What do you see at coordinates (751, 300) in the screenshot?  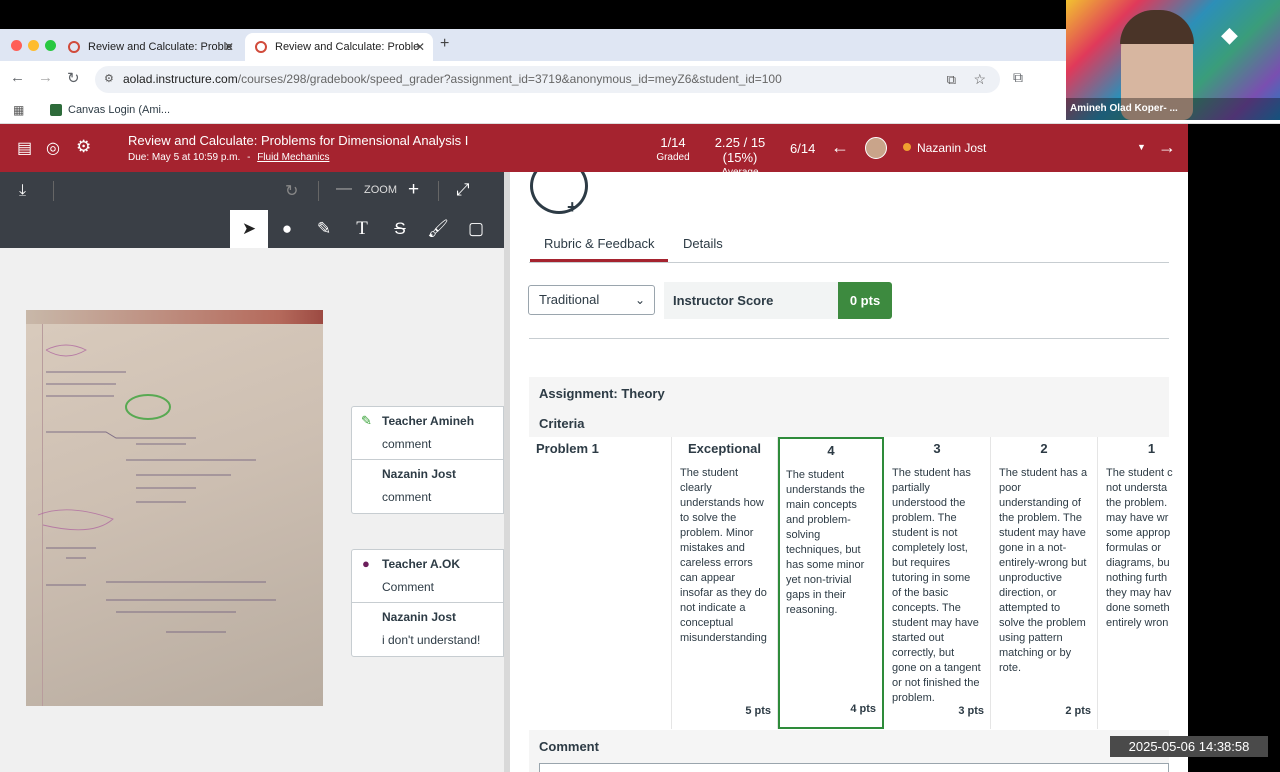 I see `instructor-score-label: Instructor Score` at bounding box center [751, 300].